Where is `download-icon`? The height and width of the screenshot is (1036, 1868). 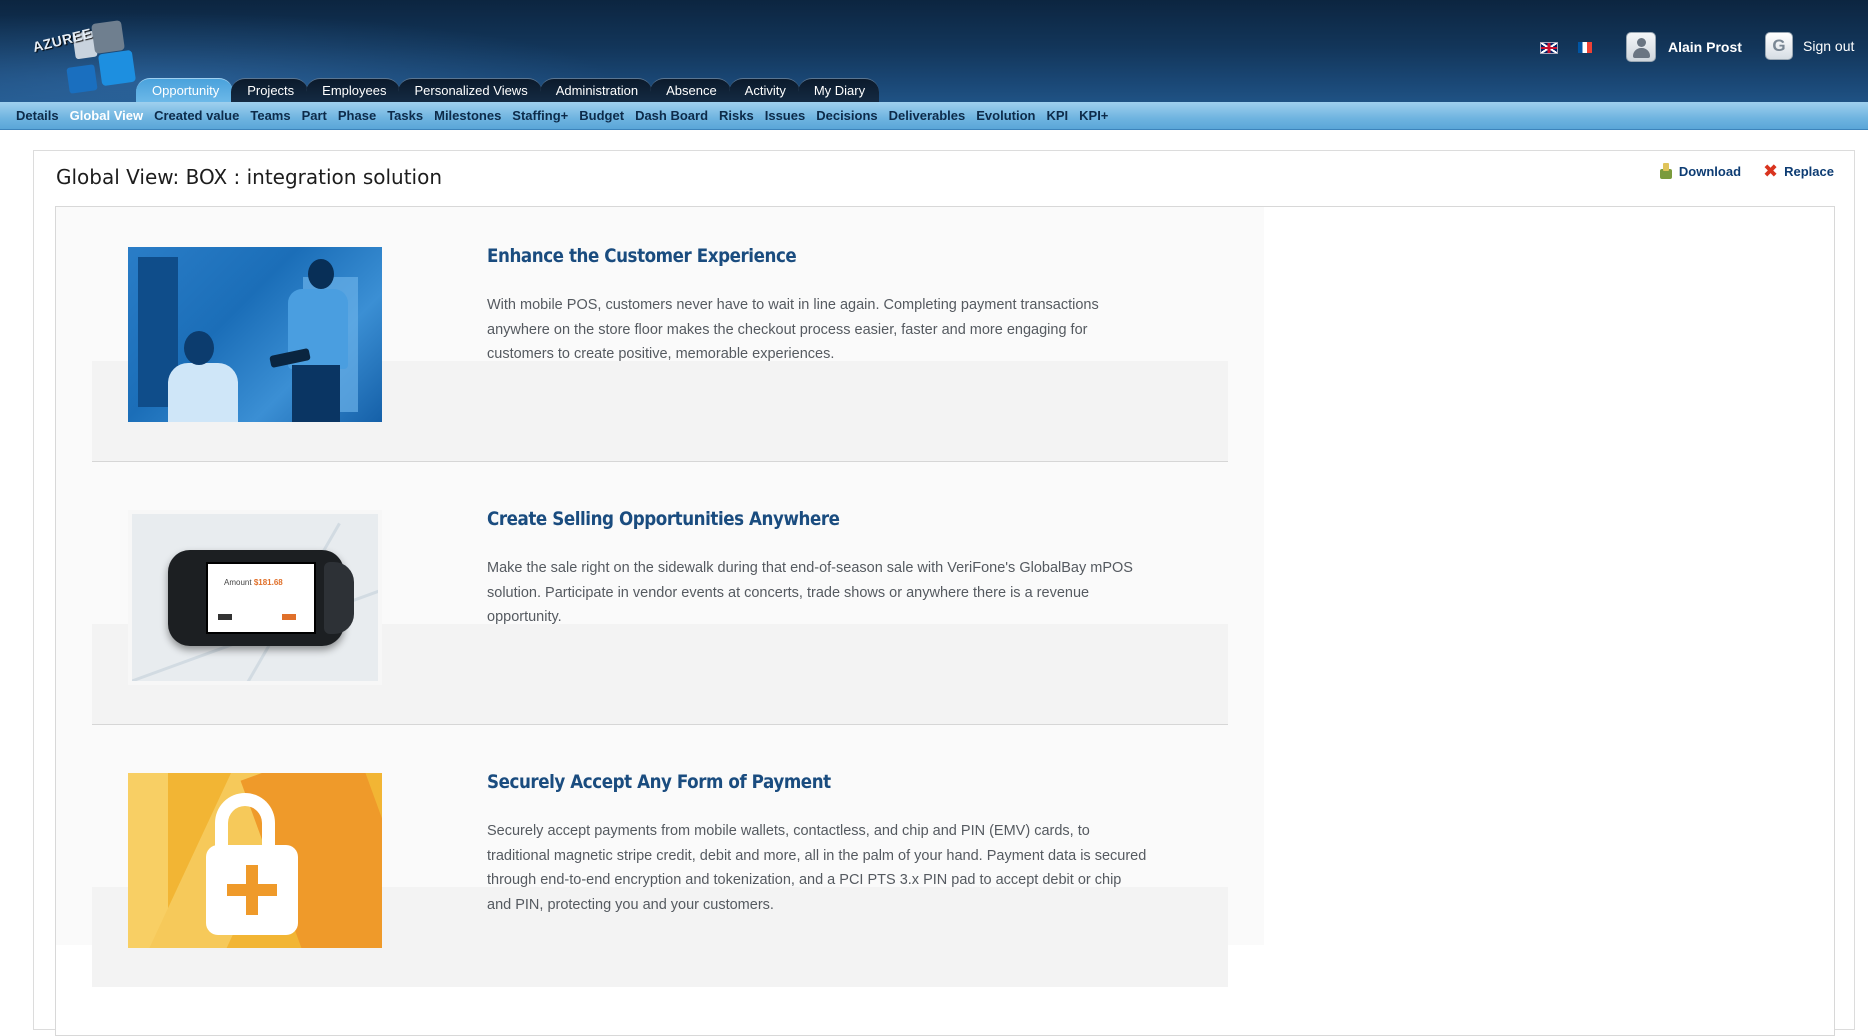
download-icon is located at coordinates (1666, 171).